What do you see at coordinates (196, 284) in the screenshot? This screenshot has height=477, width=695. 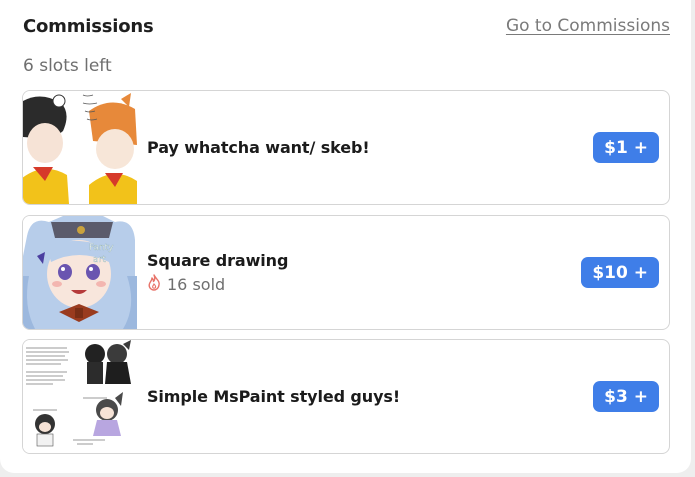 I see `sold-count-label: 16 sold` at bounding box center [196, 284].